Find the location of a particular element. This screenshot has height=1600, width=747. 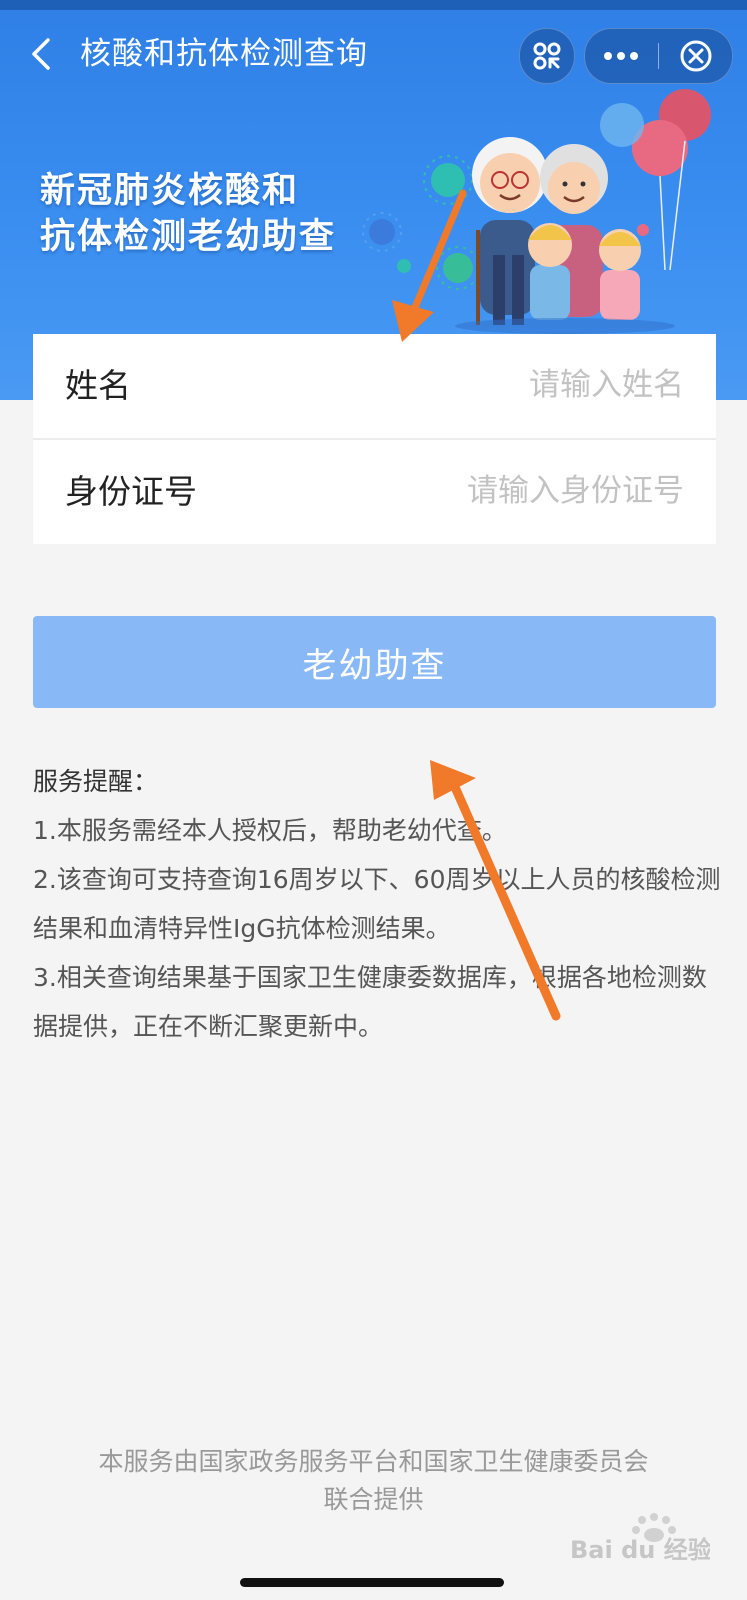

id-number-input is located at coordinates (514, 491).